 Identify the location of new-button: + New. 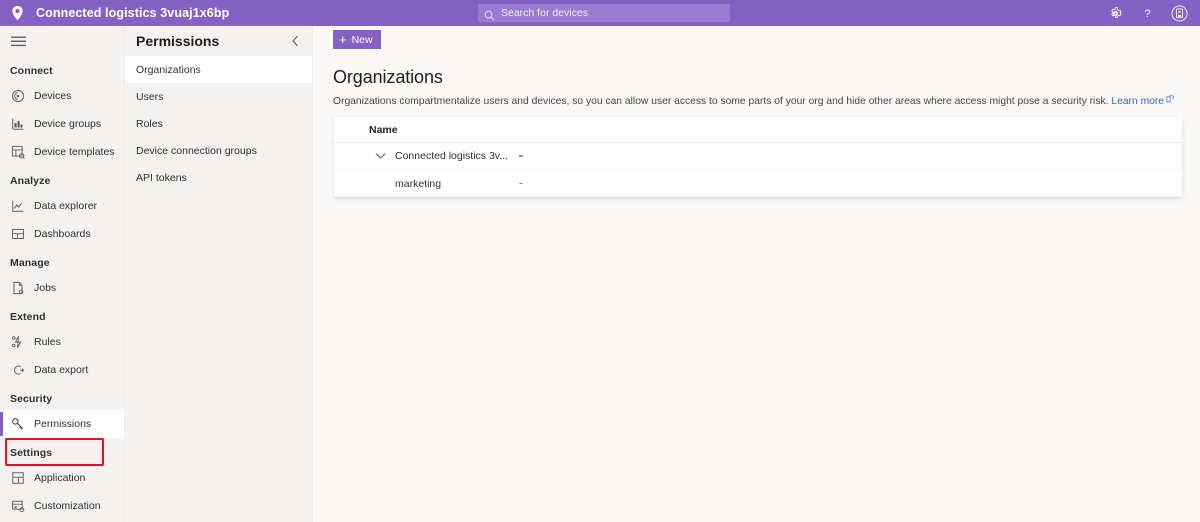
(357, 39).